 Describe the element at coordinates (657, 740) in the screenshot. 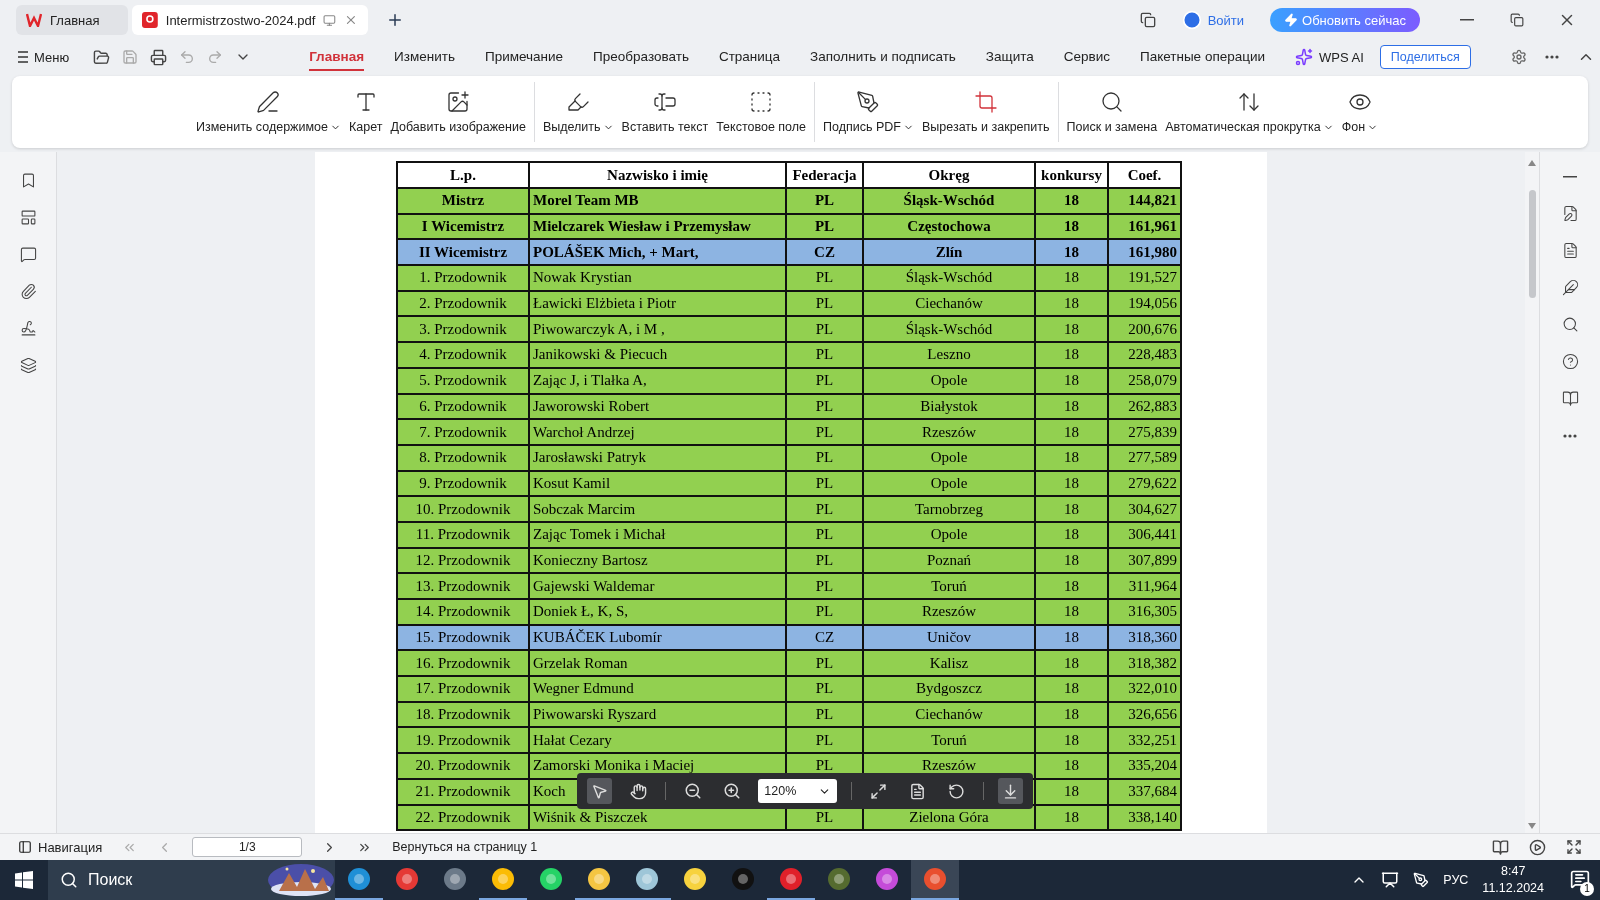

I see `table-cell: Hałat Cezary` at that location.